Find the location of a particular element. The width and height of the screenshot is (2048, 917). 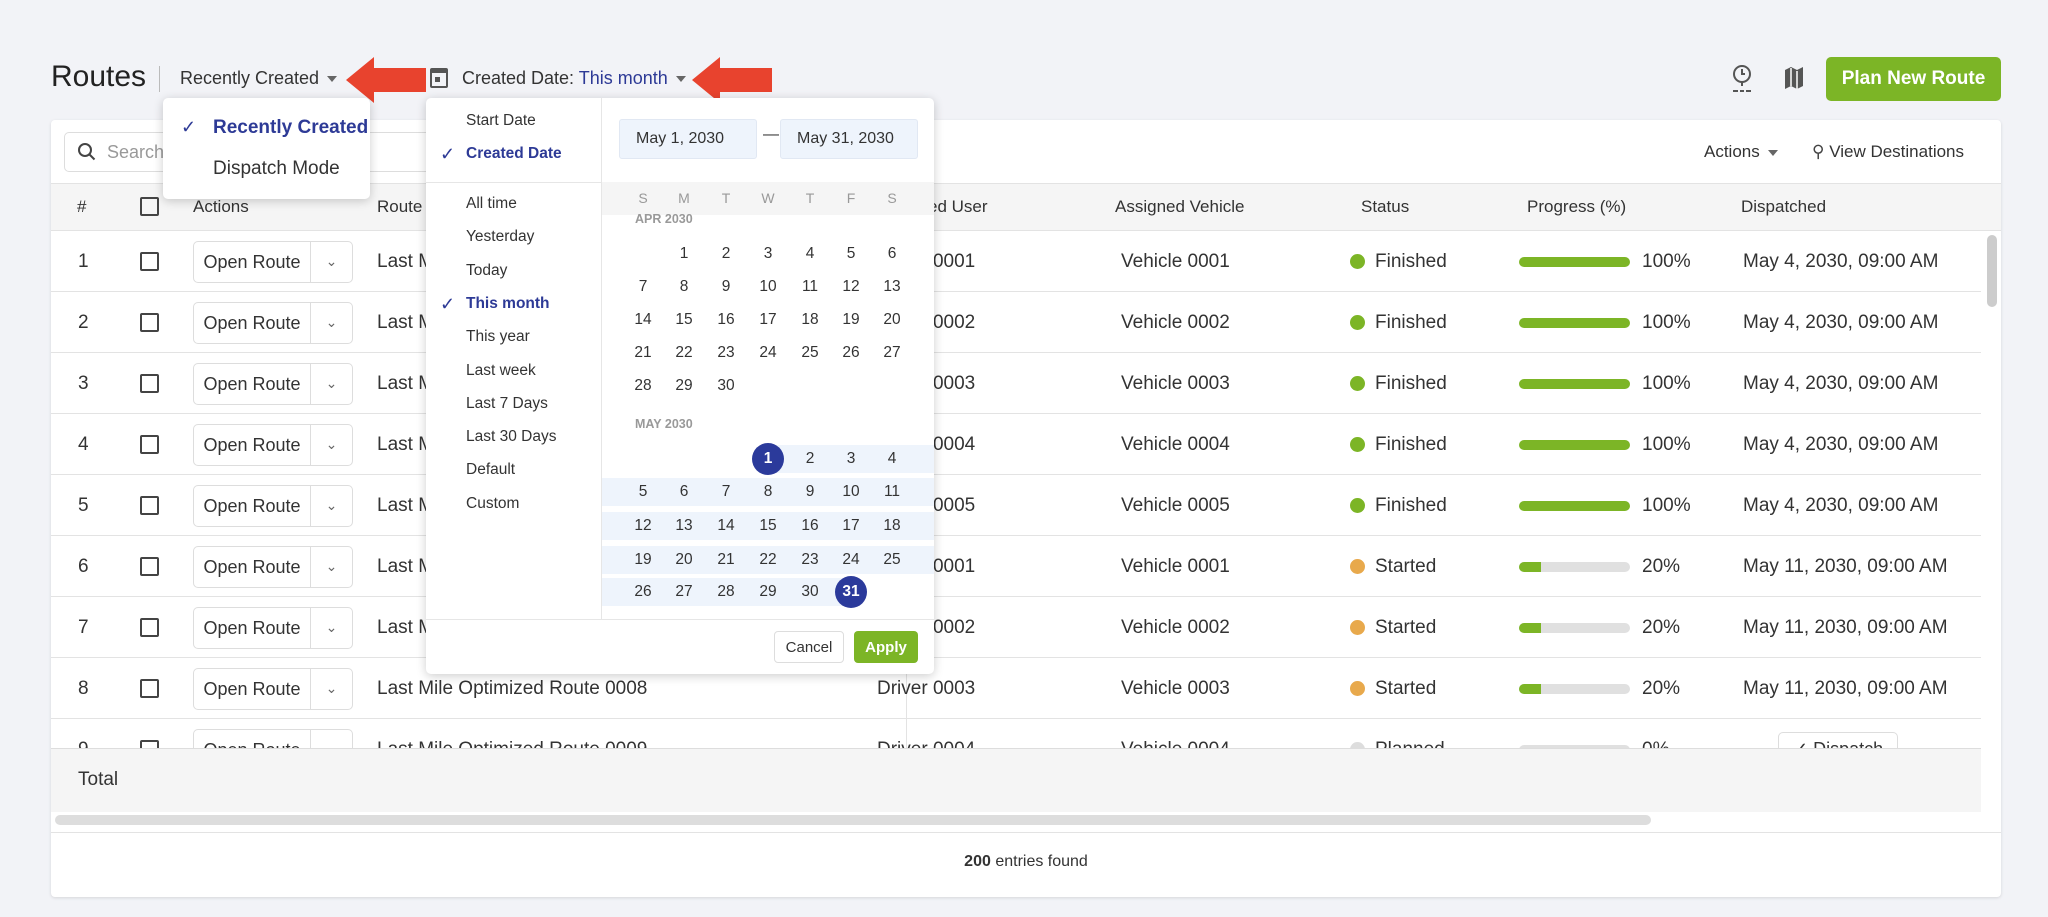

view-destinations-button: ⚲ View Destinations is located at coordinates (1888, 152).